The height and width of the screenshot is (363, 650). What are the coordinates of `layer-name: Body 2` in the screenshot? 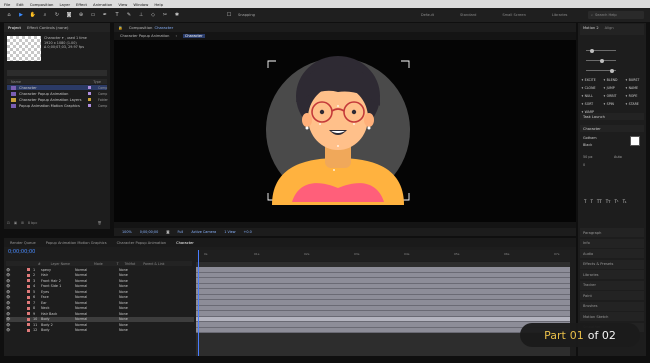 It's located at (58, 325).